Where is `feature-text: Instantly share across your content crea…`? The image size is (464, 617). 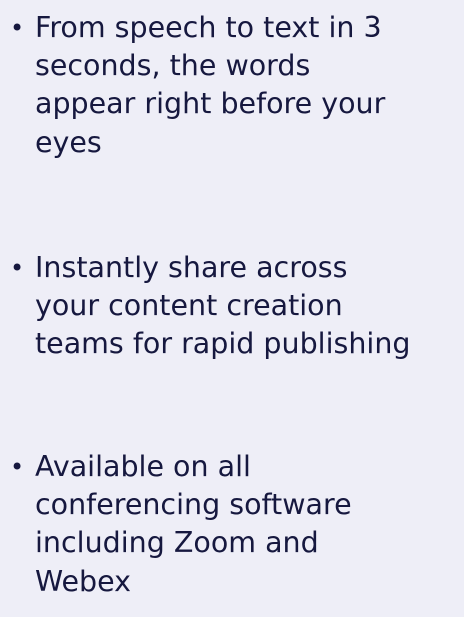 feature-text: Instantly share across your content crea… is located at coordinates (223, 306).